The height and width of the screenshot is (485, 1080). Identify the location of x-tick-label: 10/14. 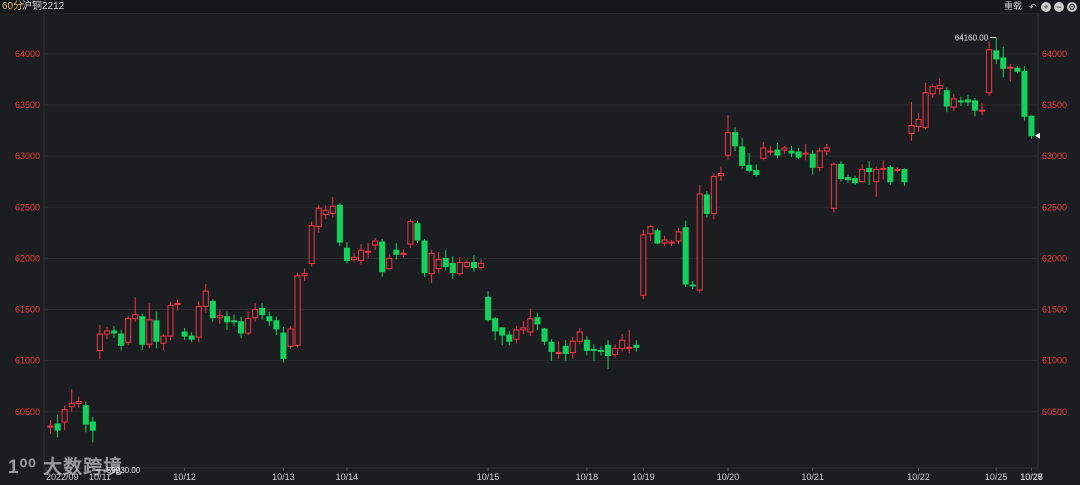
(347, 477).